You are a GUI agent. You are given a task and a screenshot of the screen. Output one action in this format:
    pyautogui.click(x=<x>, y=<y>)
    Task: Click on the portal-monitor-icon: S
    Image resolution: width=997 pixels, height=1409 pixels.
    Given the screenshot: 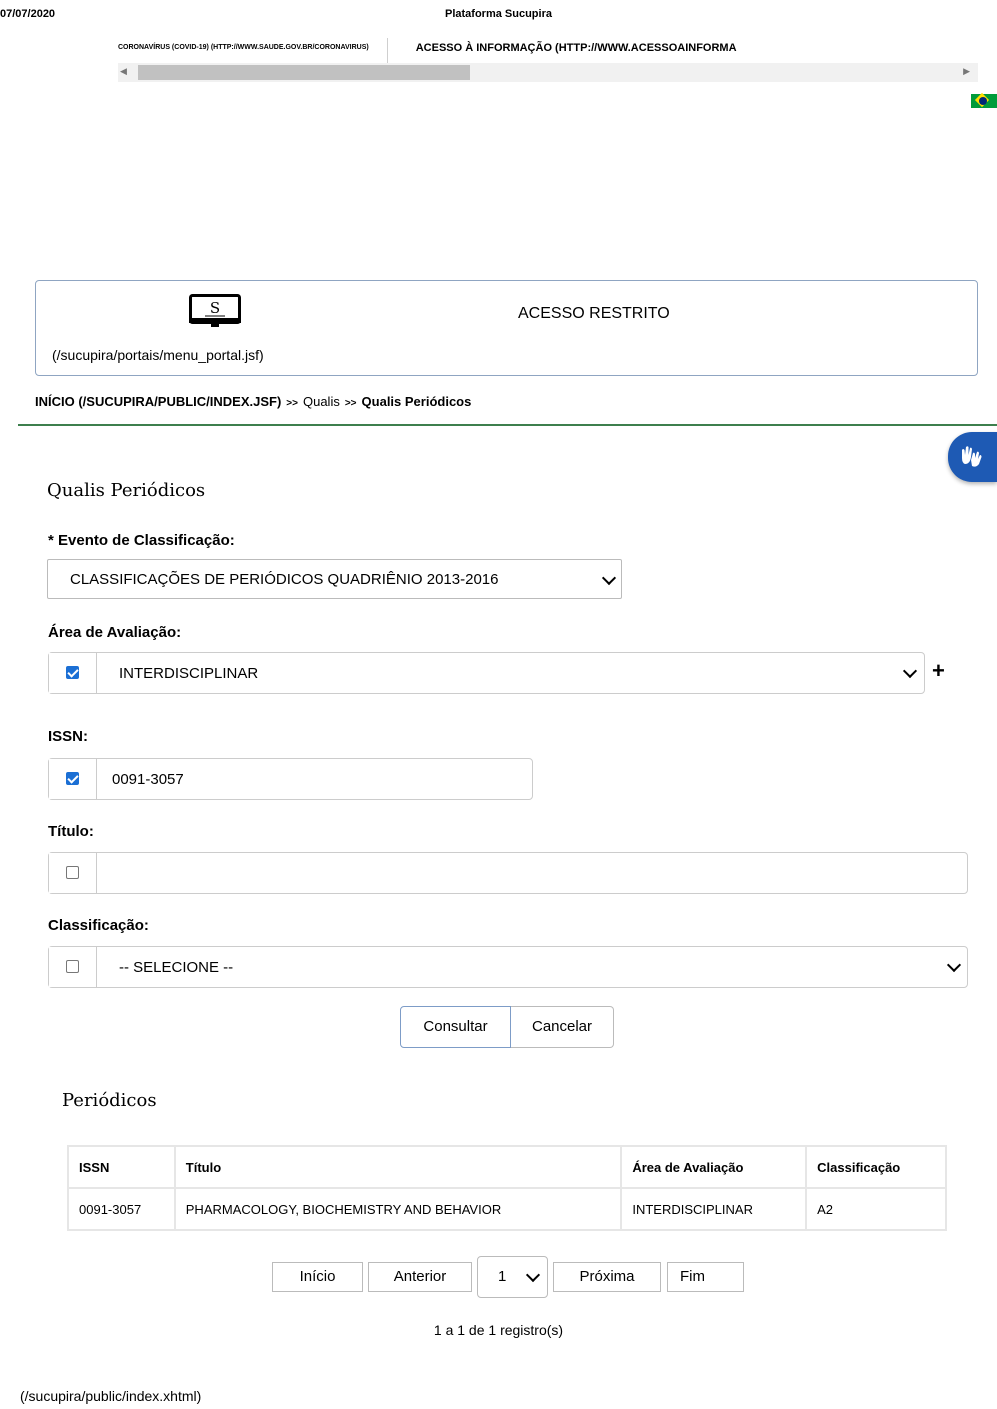 What is the action you would take?
    pyautogui.click(x=215, y=312)
    